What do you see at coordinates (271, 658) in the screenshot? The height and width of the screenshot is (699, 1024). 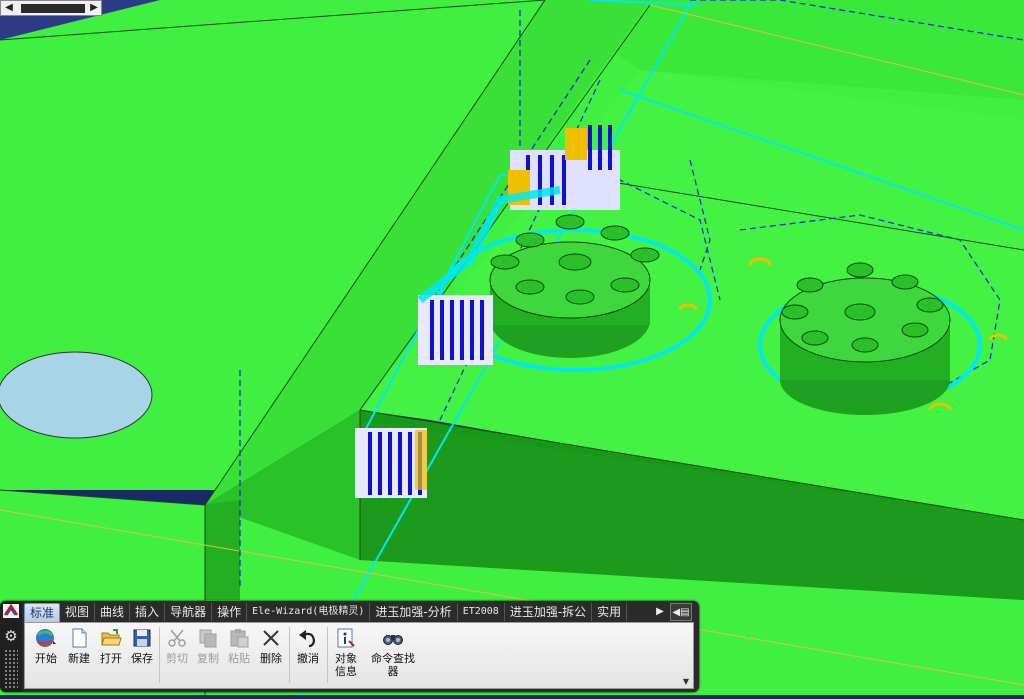 I see `delete-label: 删除` at bounding box center [271, 658].